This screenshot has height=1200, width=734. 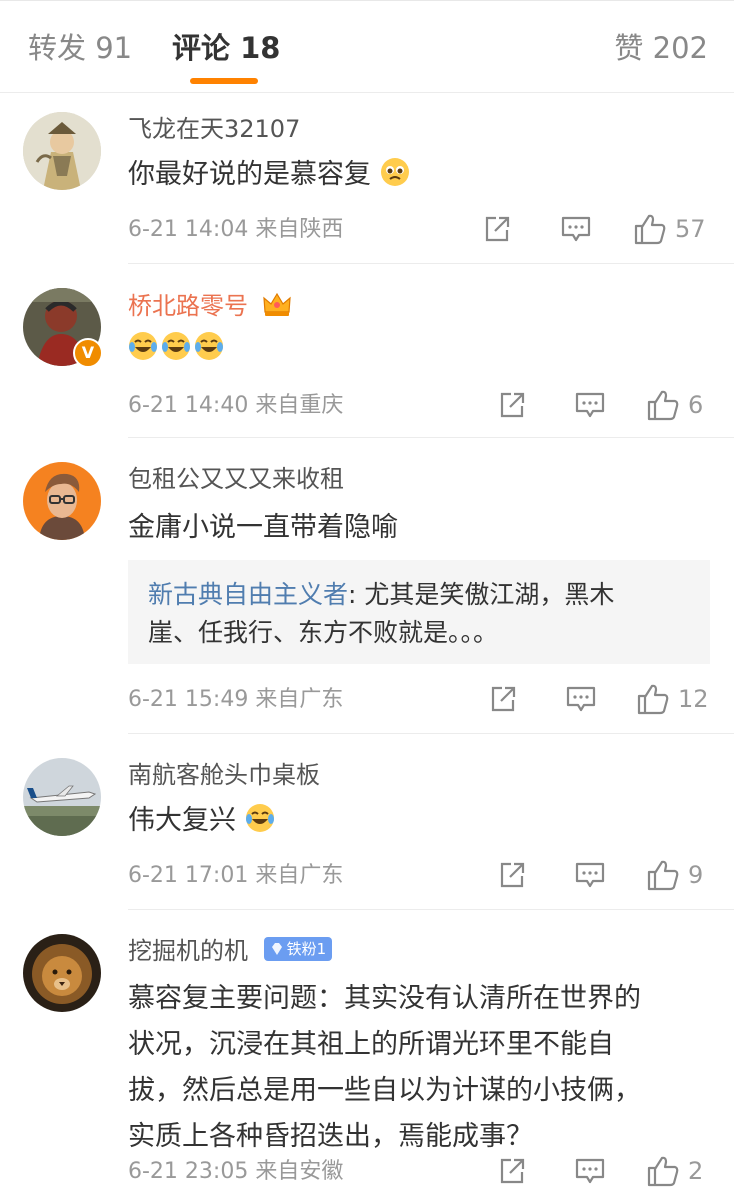 I want to click on comment-actions: 6, so click(x=605, y=405).